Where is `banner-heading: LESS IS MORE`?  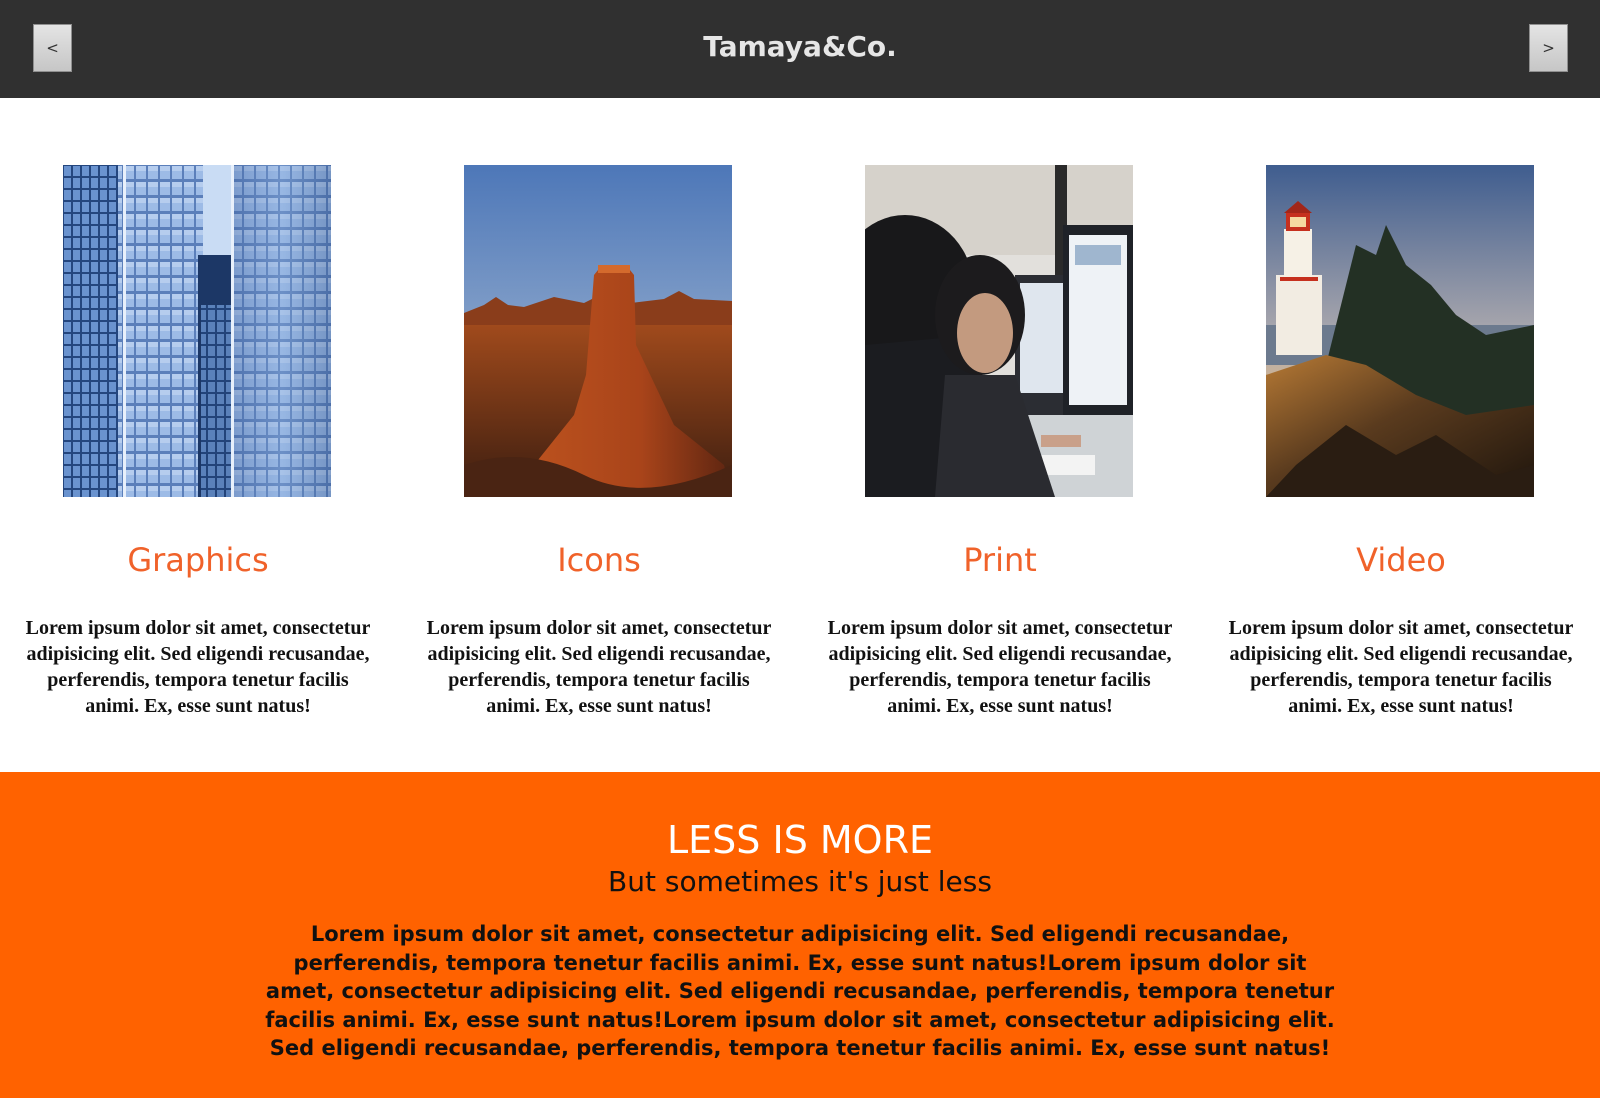
banner-heading: LESS IS MORE is located at coordinates (800, 840).